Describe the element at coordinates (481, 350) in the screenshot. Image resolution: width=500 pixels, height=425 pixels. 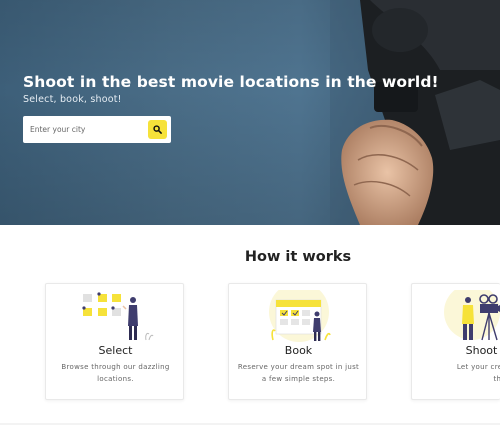
I see `step-title-shoot: Shoot` at that location.